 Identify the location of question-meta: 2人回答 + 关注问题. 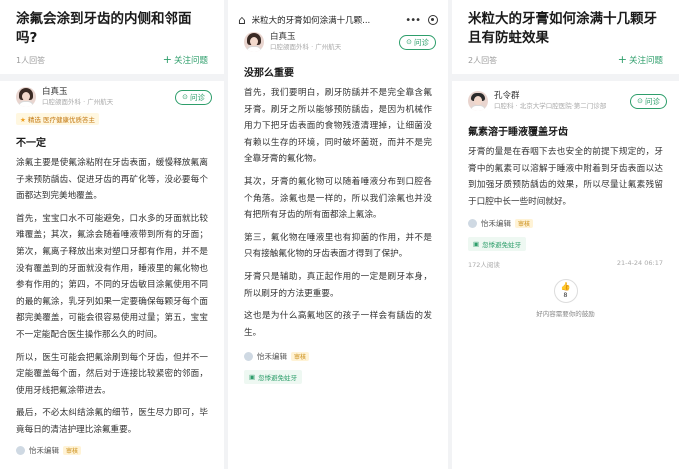
(565, 57).